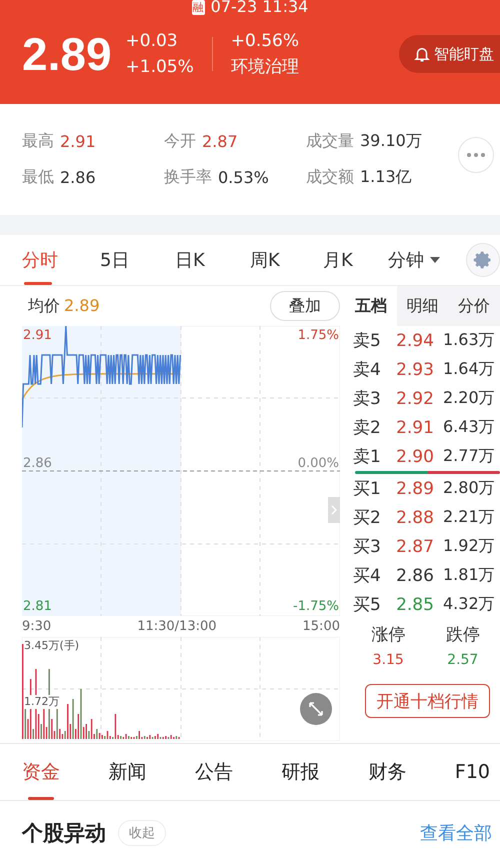 Image resolution: width=500 pixels, height=861 pixels. What do you see at coordinates (61, 260) in the screenshot?
I see `chart-tab: 分时` at bounding box center [61, 260].